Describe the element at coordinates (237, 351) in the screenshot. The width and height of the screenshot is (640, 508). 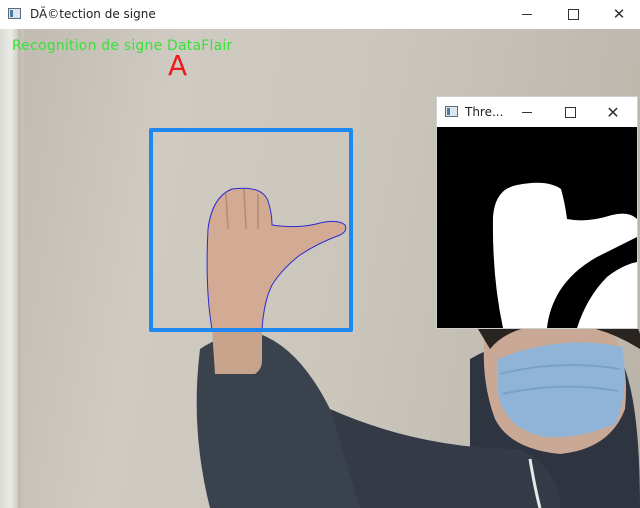
I see `person-forearm` at that location.